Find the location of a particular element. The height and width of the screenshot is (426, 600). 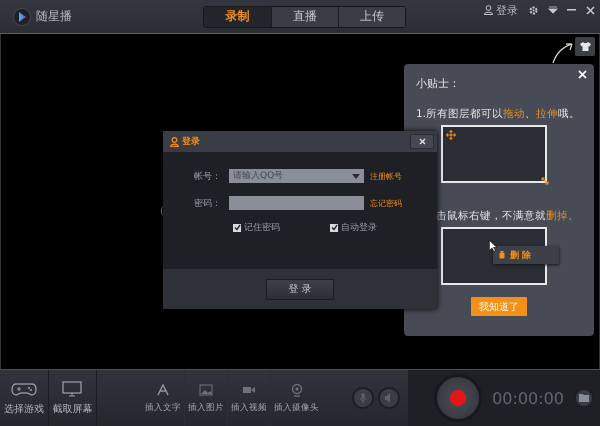

toolbar-button: 选择游戏 is located at coordinates (24, 398).